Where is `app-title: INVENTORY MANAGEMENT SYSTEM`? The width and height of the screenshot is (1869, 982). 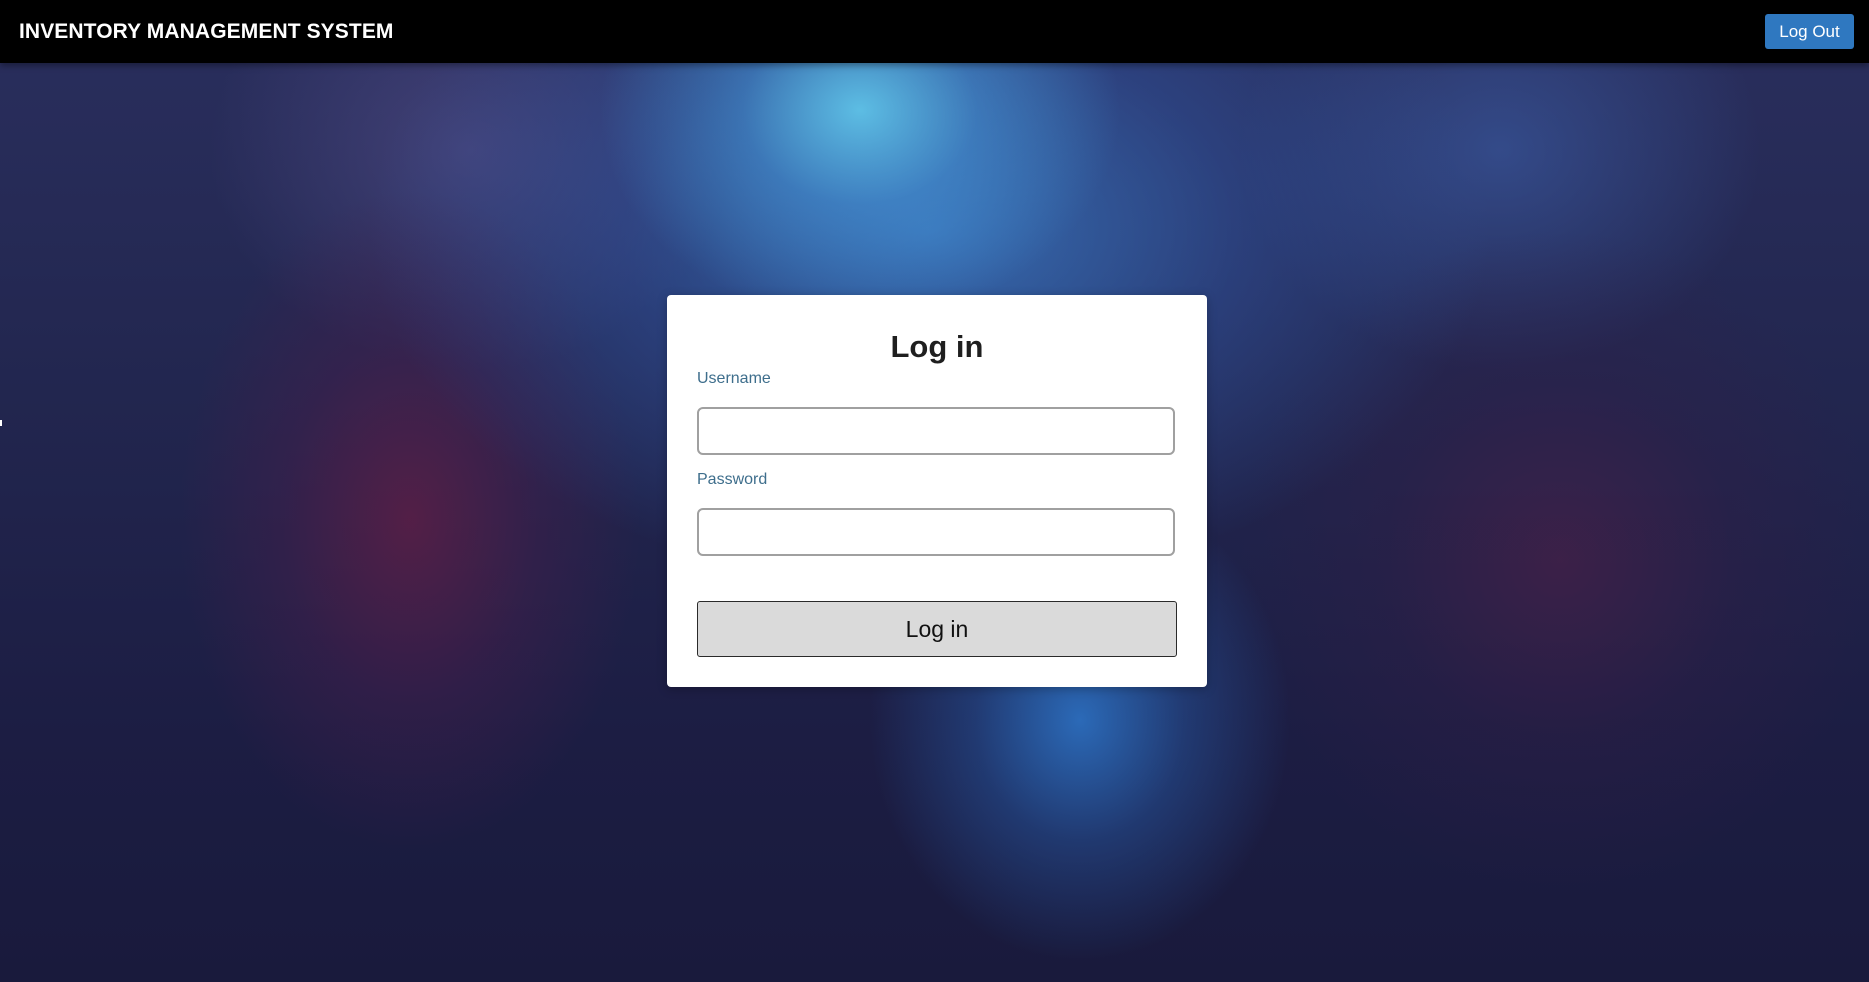
app-title: INVENTORY MANAGEMENT SYSTEM is located at coordinates (206, 31).